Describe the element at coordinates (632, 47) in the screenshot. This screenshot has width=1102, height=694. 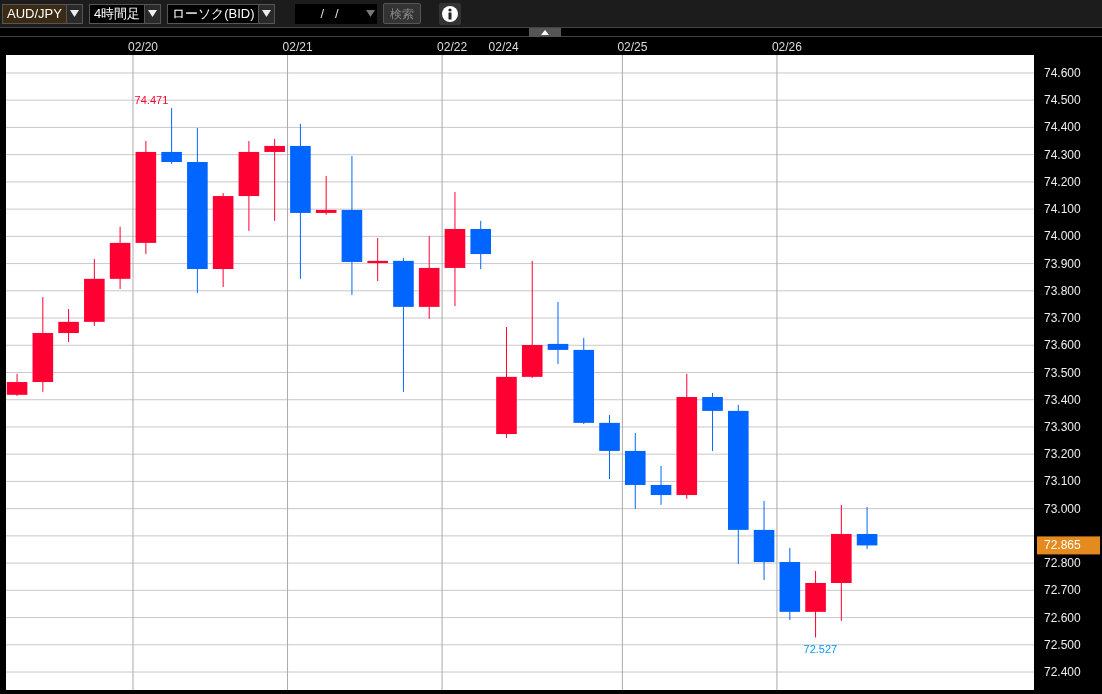
I see `date-label: 02/25` at that location.